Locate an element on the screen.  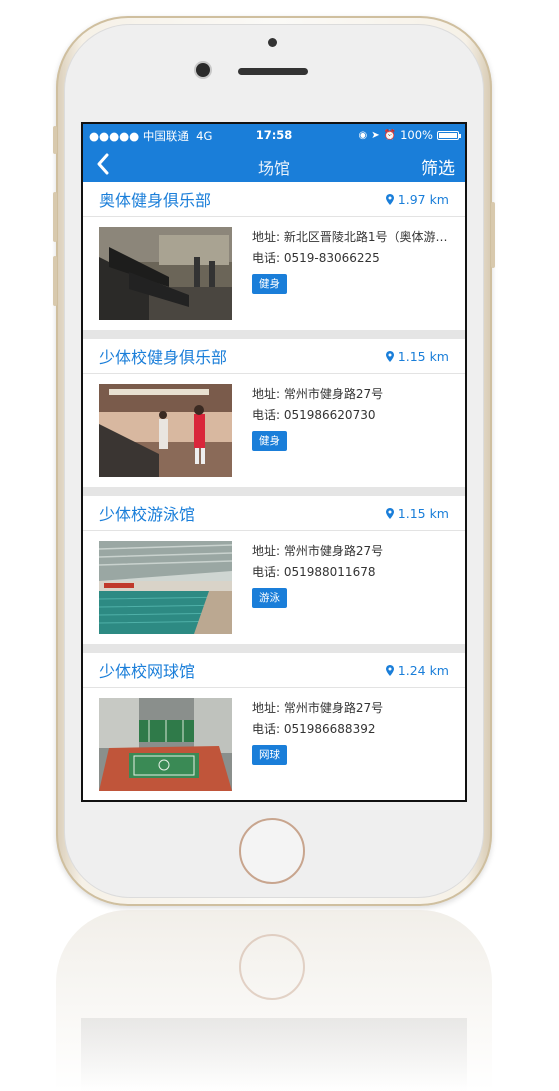
venue-card-header: 少体校游泳馆 1.15 km is located at coordinates (274, 513).